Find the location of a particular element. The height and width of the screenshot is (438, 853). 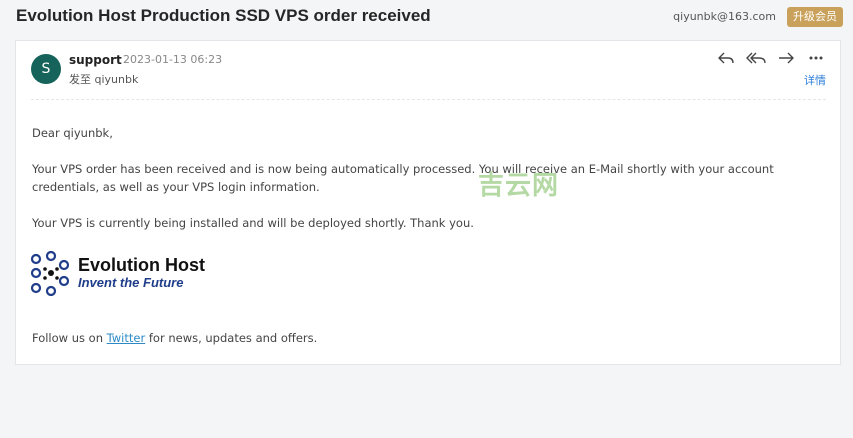

upgrade-vip-button: 升级会员 is located at coordinates (815, 17).